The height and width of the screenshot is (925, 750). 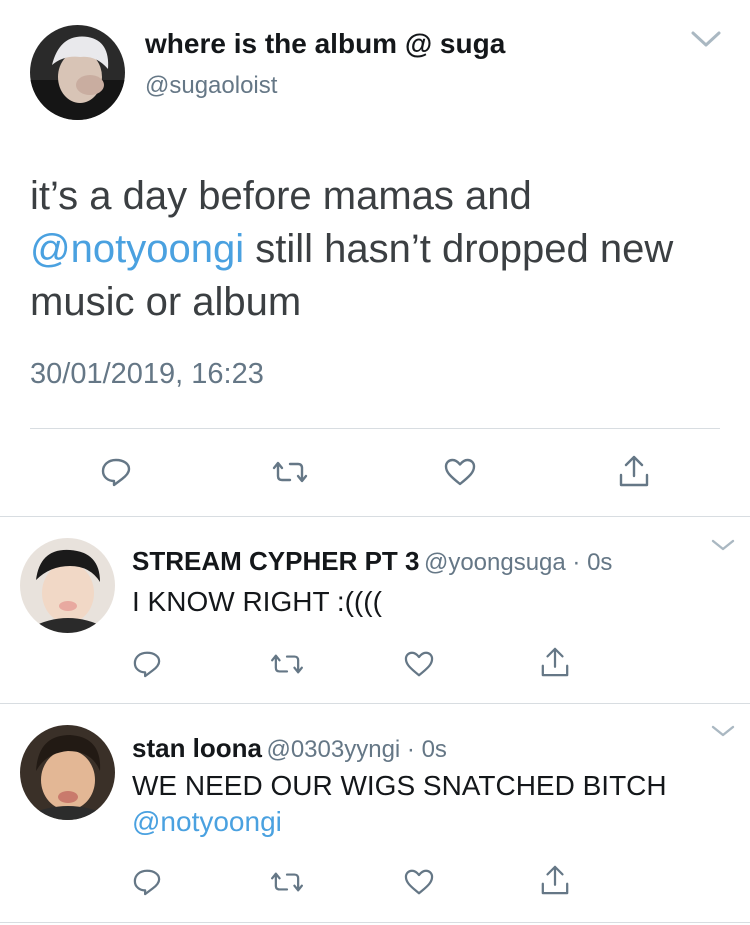 What do you see at coordinates (333, 749) in the screenshot?
I see `reply-handle: @0303yyngi` at bounding box center [333, 749].